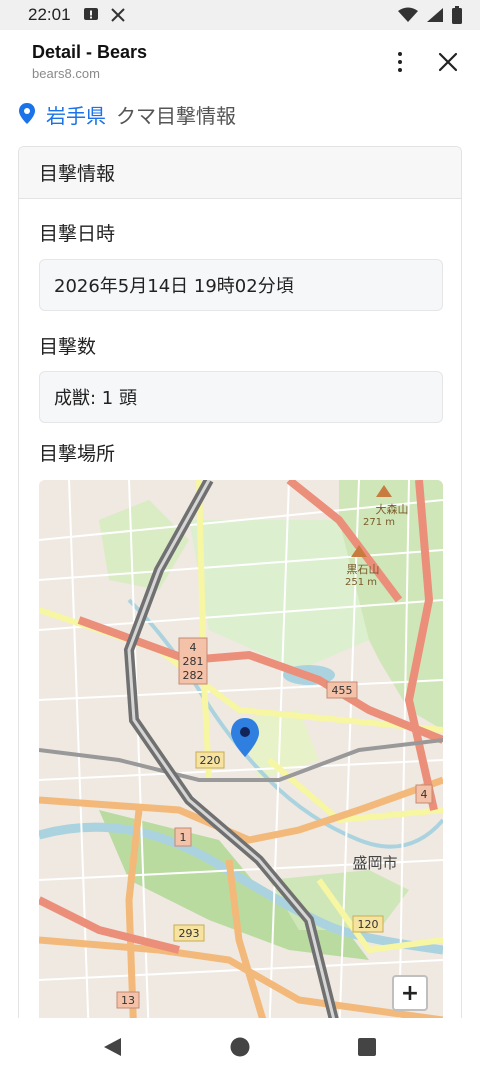  I want to click on mountain-elevation: 251 m, so click(361, 582).